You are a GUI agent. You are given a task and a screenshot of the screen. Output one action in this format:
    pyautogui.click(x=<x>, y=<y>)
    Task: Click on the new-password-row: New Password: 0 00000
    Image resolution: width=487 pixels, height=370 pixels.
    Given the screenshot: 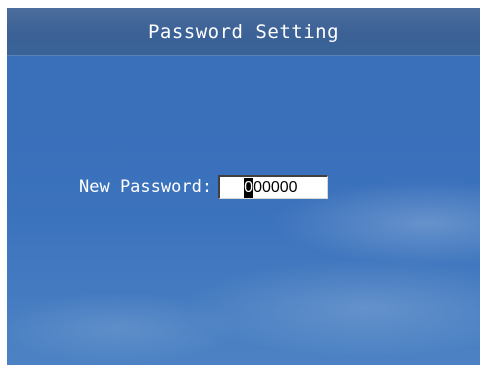 What is the action you would take?
    pyautogui.click(x=204, y=187)
    